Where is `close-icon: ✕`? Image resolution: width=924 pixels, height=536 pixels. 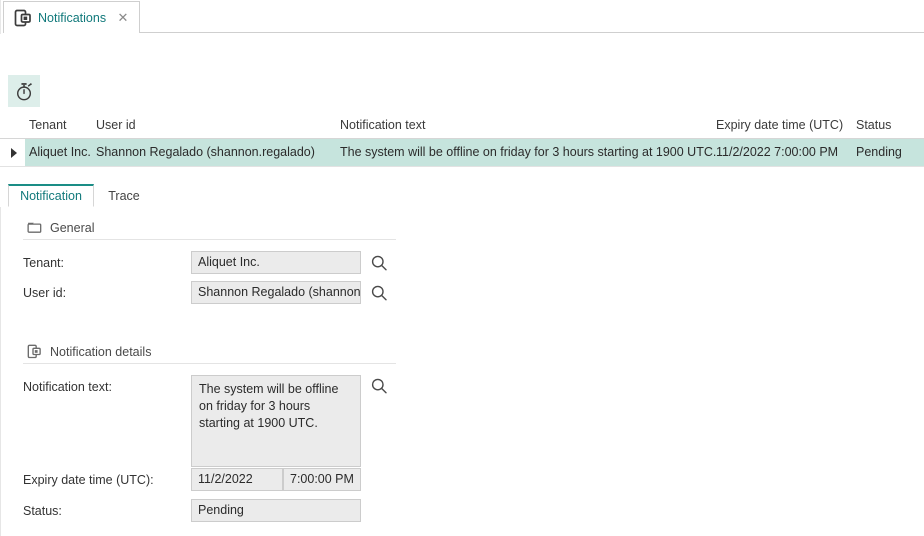 close-icon: ✕ is located at coordinates (123, 18).